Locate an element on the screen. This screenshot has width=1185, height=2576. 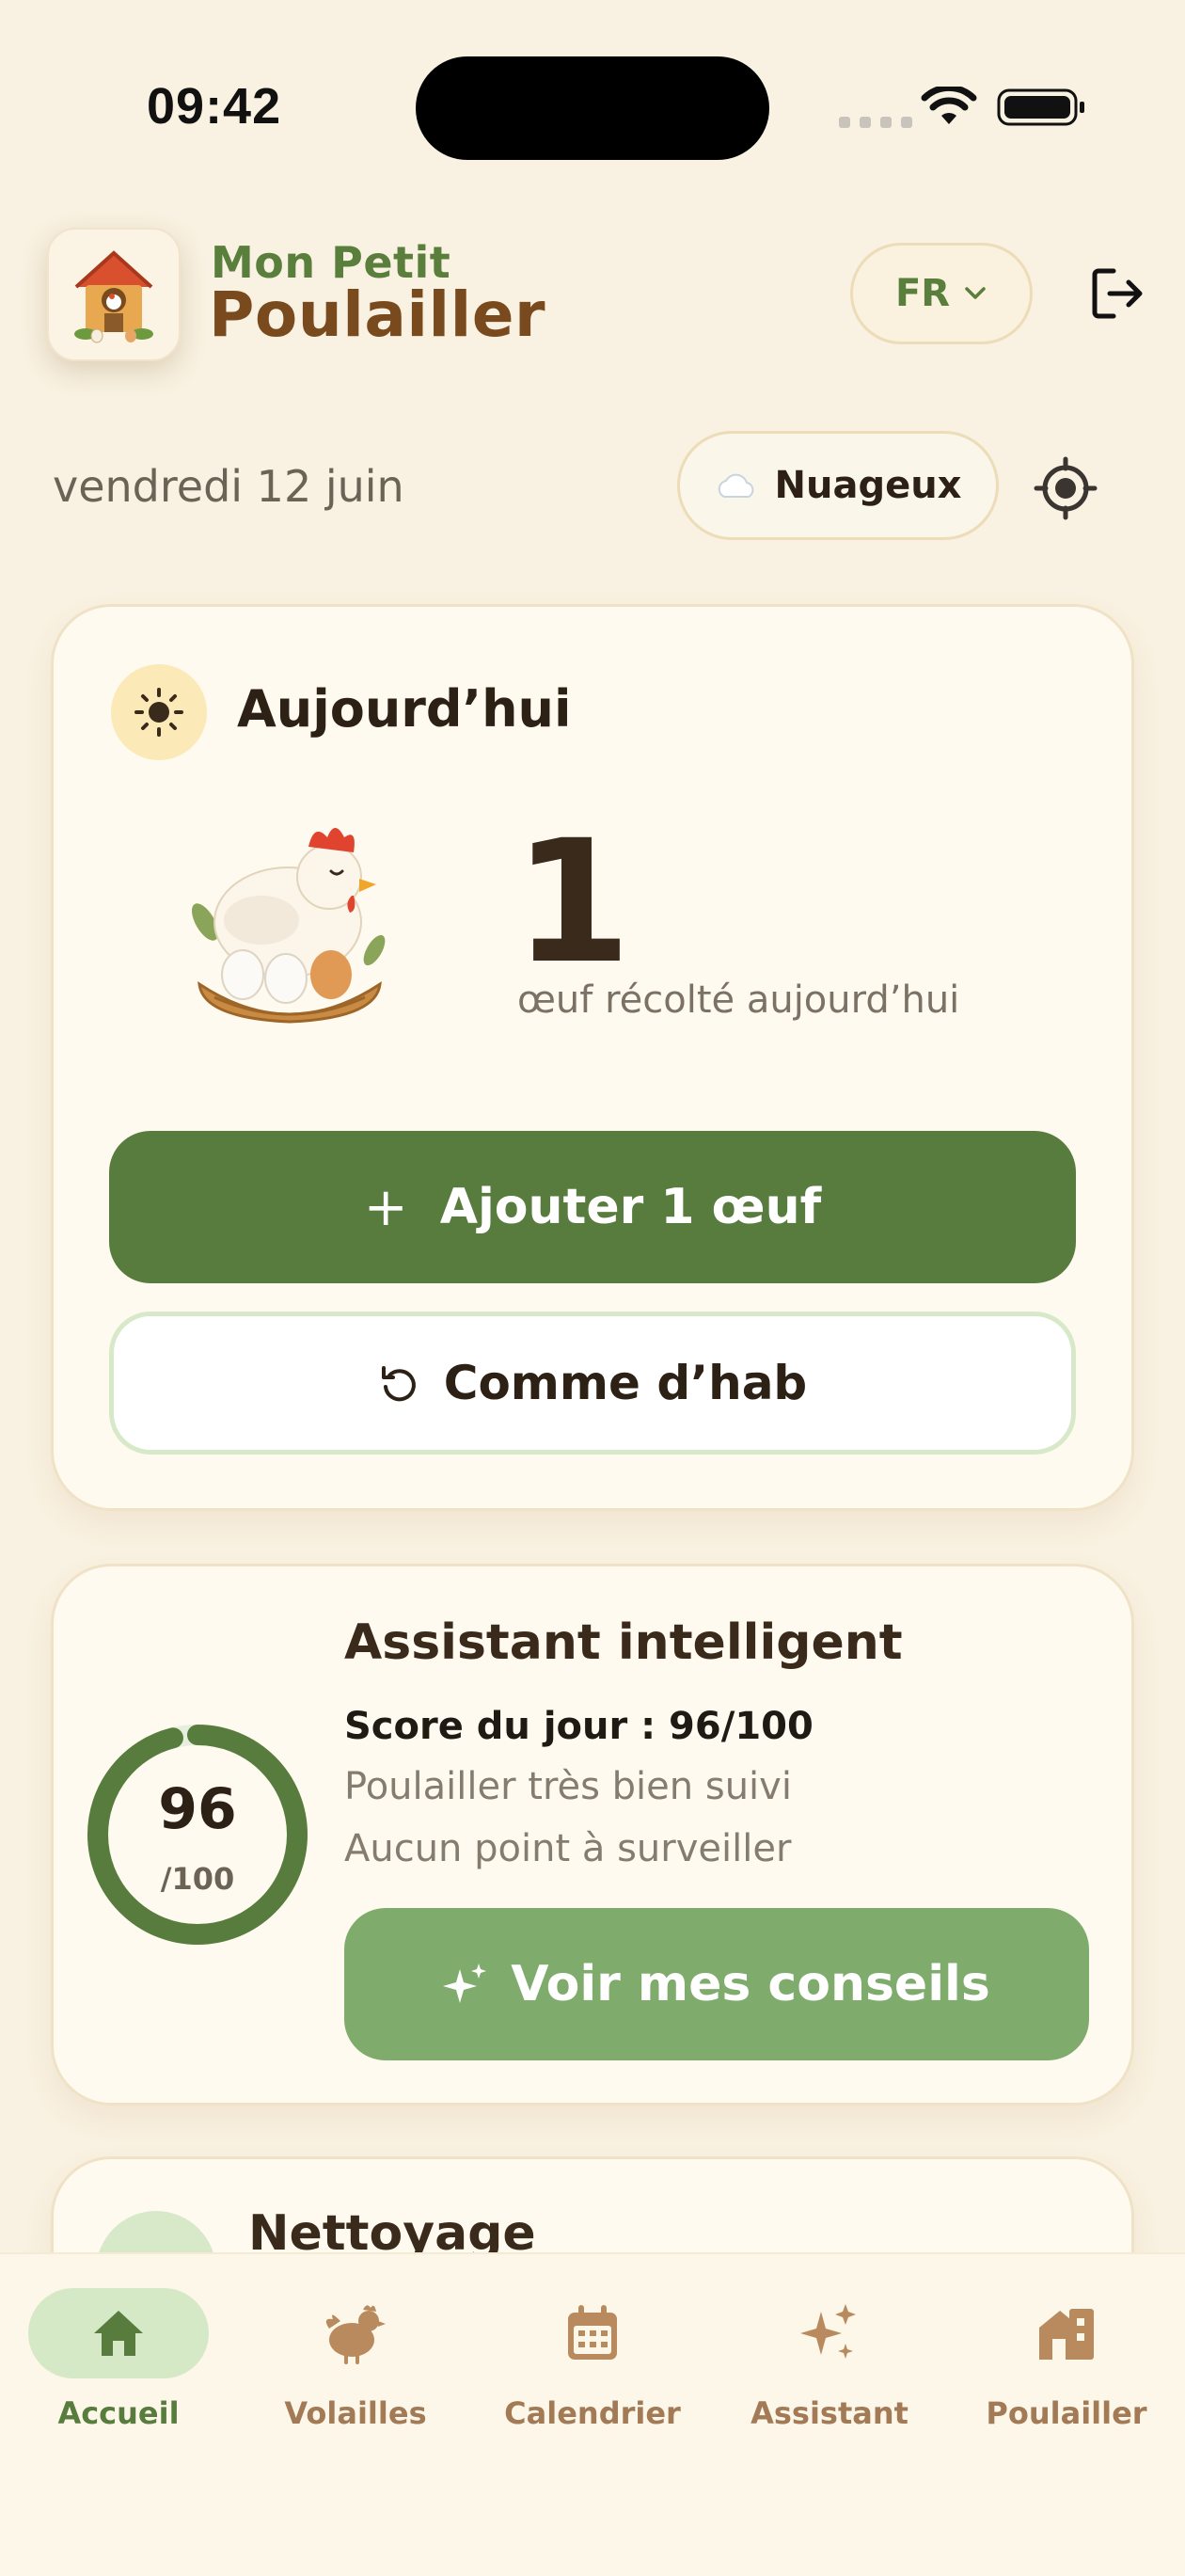
chicken-coop-logo-icon is located at coordinates (113, 296).